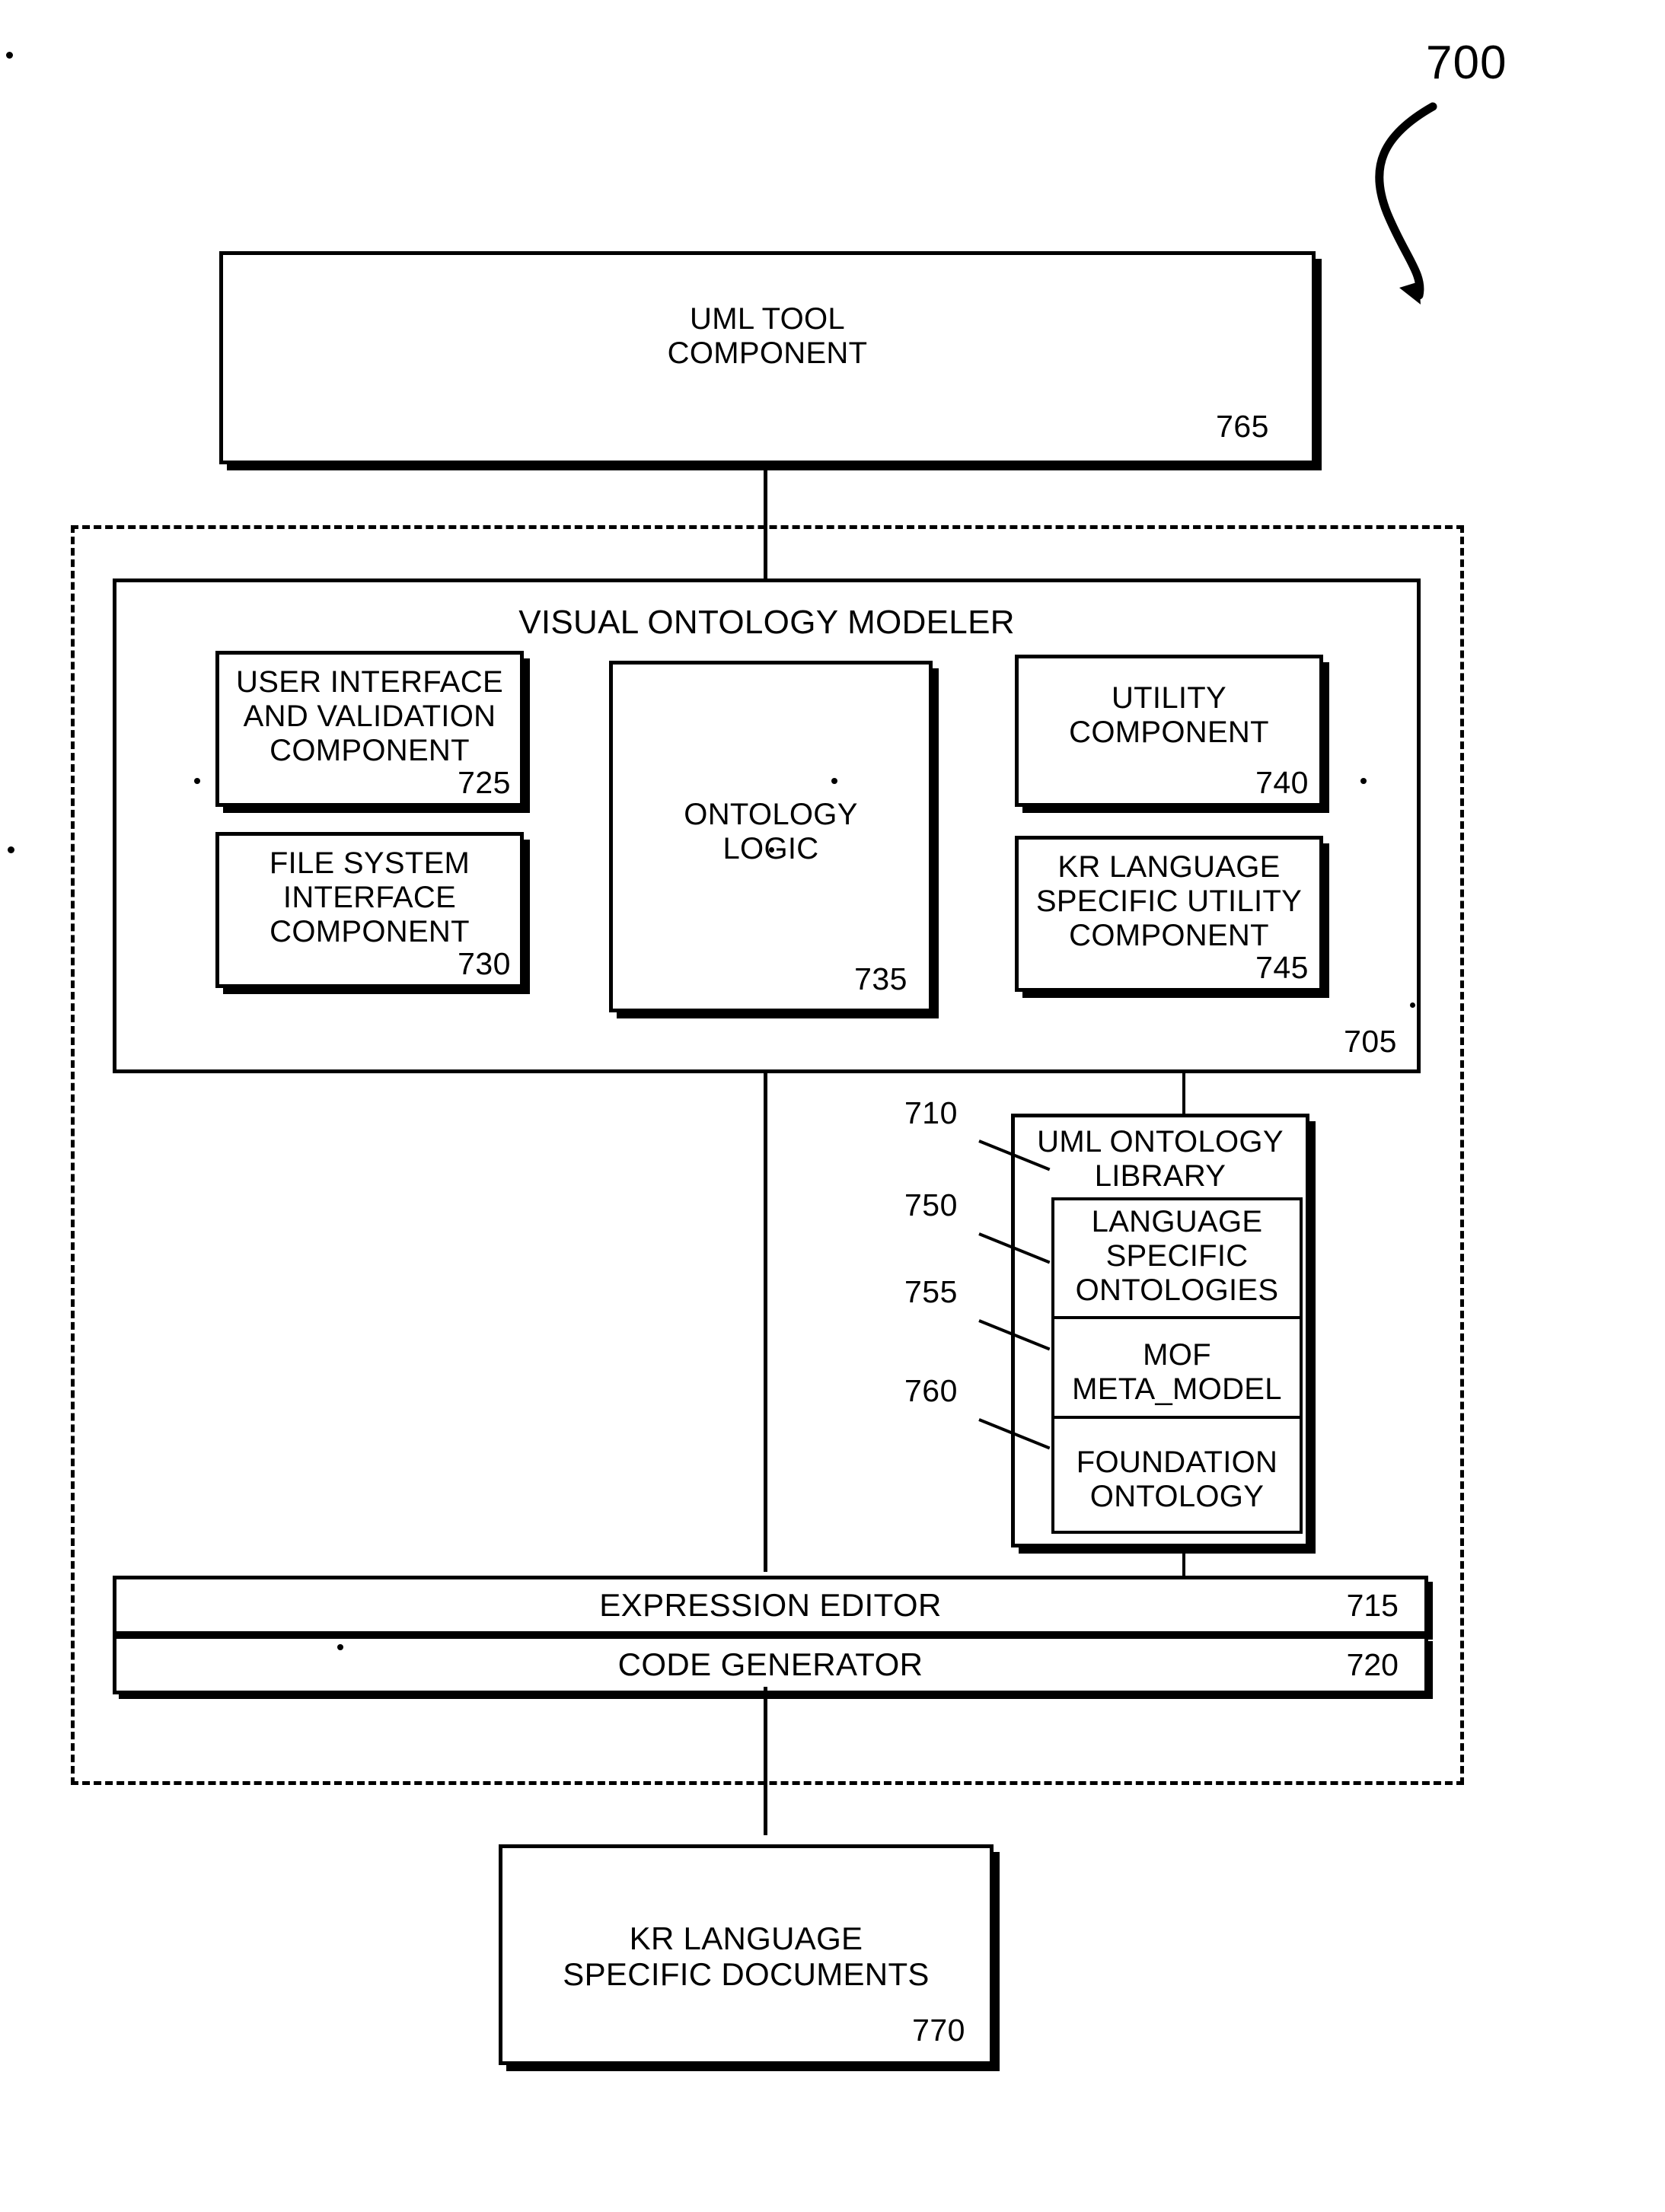  I want to click on language-specific-ontologies-ref: 750, so click(931, 1204).